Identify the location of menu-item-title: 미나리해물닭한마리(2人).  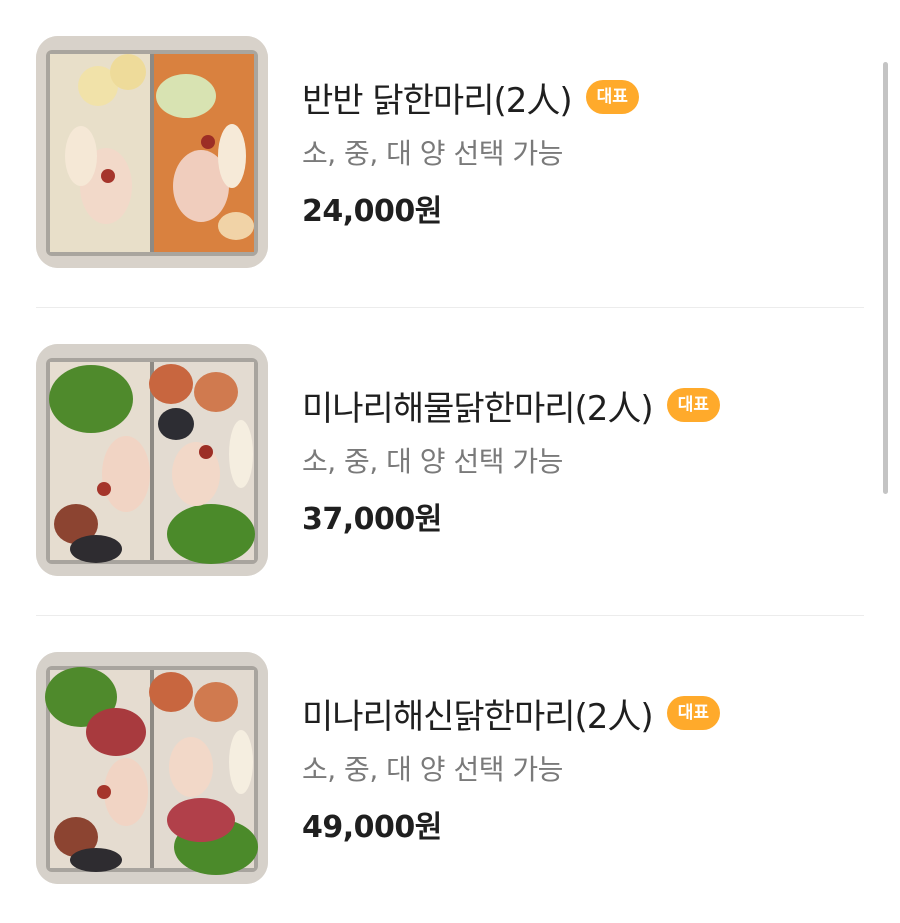
(478, 405).